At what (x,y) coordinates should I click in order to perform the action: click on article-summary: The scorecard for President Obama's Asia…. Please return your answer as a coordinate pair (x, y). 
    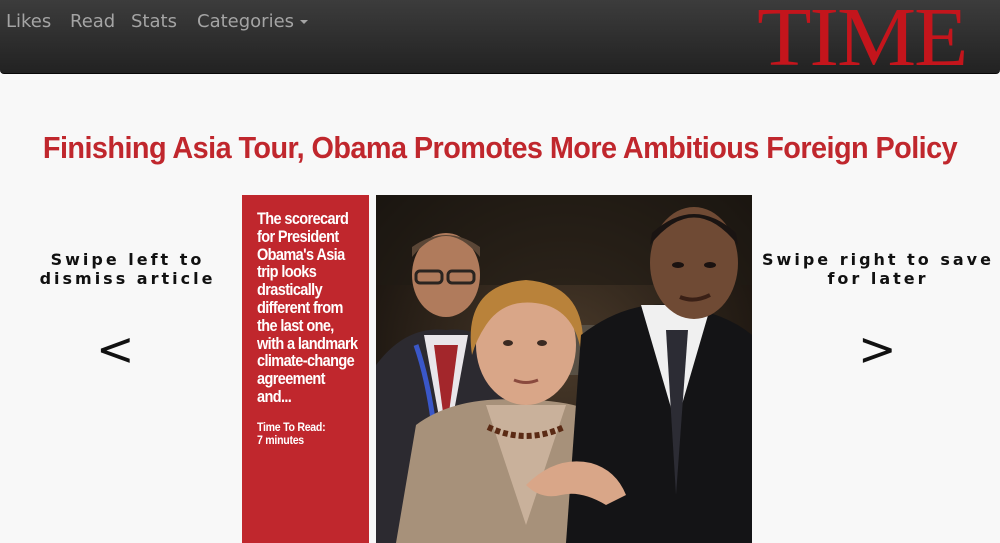
    Looking at the image, I should click on (307, 308).